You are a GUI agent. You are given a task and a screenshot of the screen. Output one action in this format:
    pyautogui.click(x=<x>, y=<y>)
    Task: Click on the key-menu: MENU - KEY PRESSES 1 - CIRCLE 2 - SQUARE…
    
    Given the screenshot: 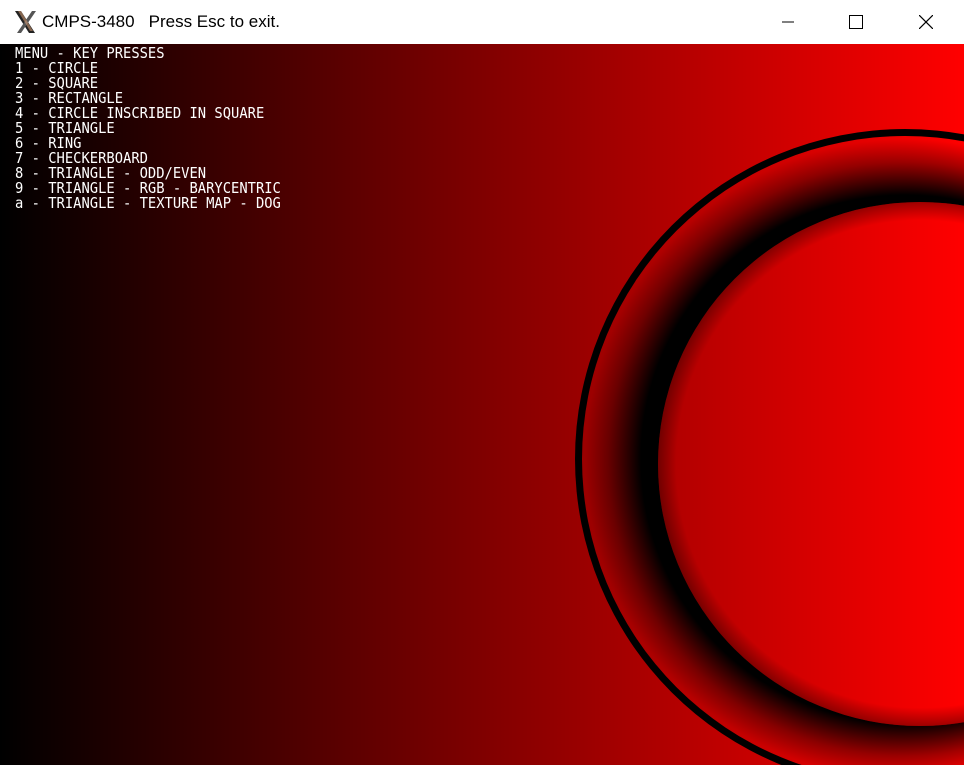 What is the action you would take?
    pyautogui.click(x=148, y=128)
    